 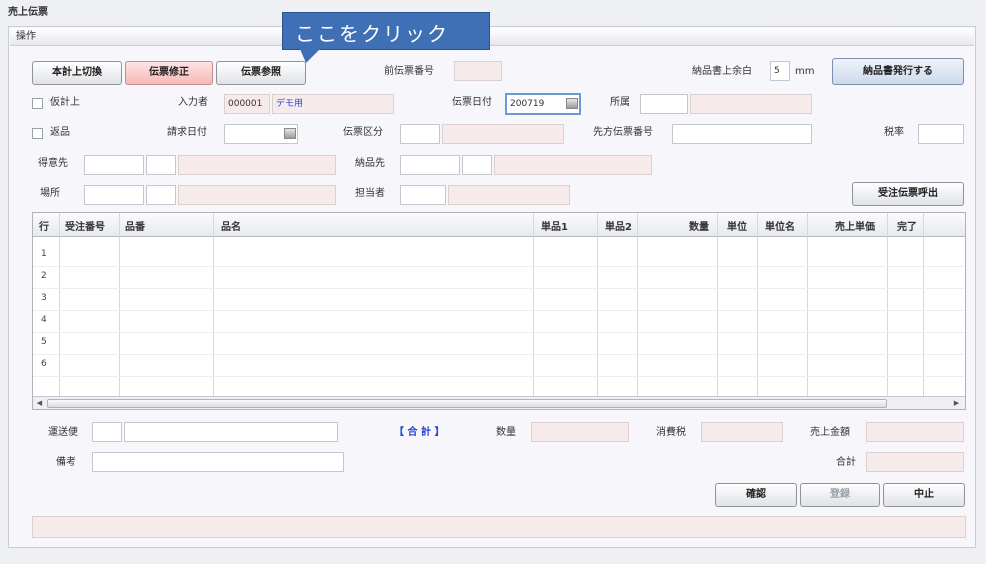 What do you see at coordinates (924, 495) in the screenshot?
I see `cancel-button: 中止` at bounding box center [924, 495].